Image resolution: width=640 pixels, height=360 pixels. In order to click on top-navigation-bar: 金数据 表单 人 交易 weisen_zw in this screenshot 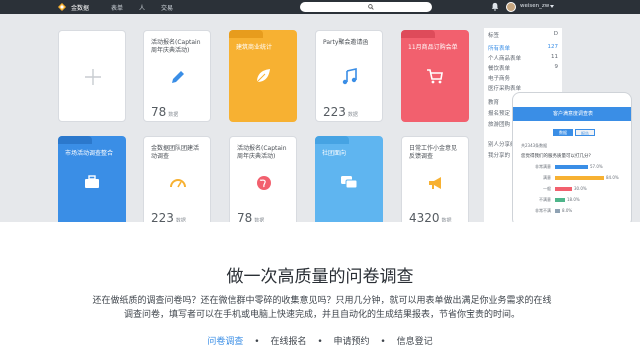, I will do `click(320, 7)`.